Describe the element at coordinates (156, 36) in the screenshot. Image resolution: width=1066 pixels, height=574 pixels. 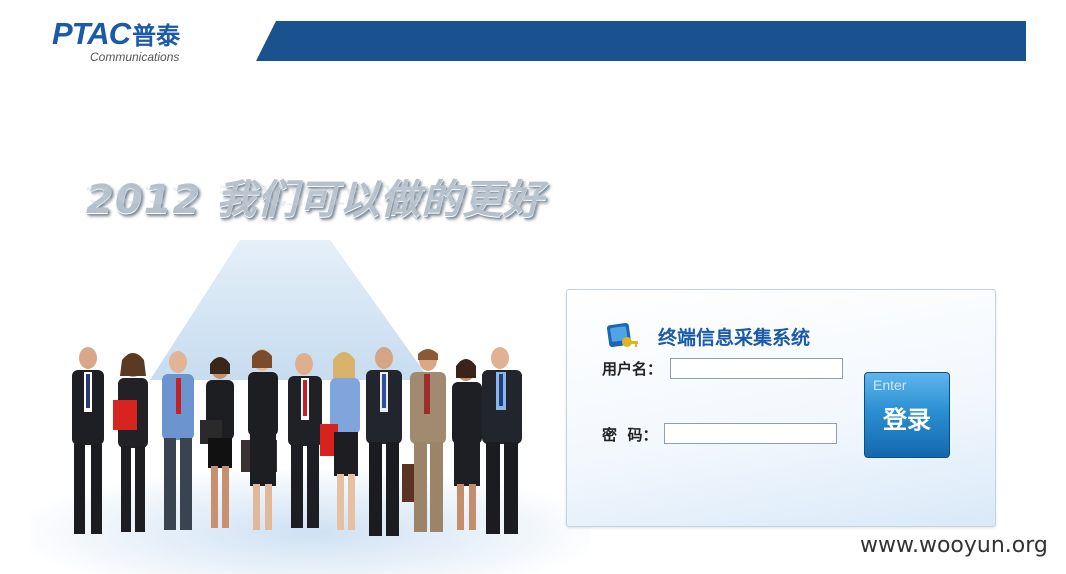
I see `logo-chinese: 普泰` at that location.